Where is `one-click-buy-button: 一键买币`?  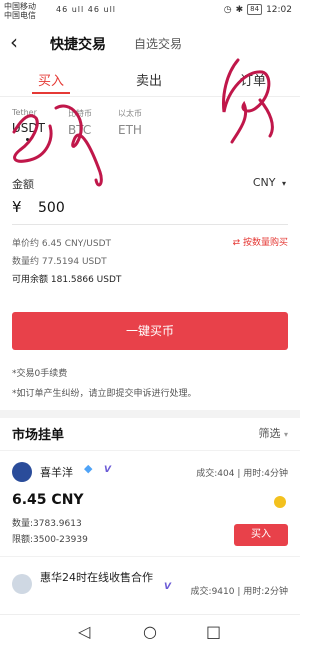
one-click-buy-button: 一键买币 is located at coordinates (150, 331).